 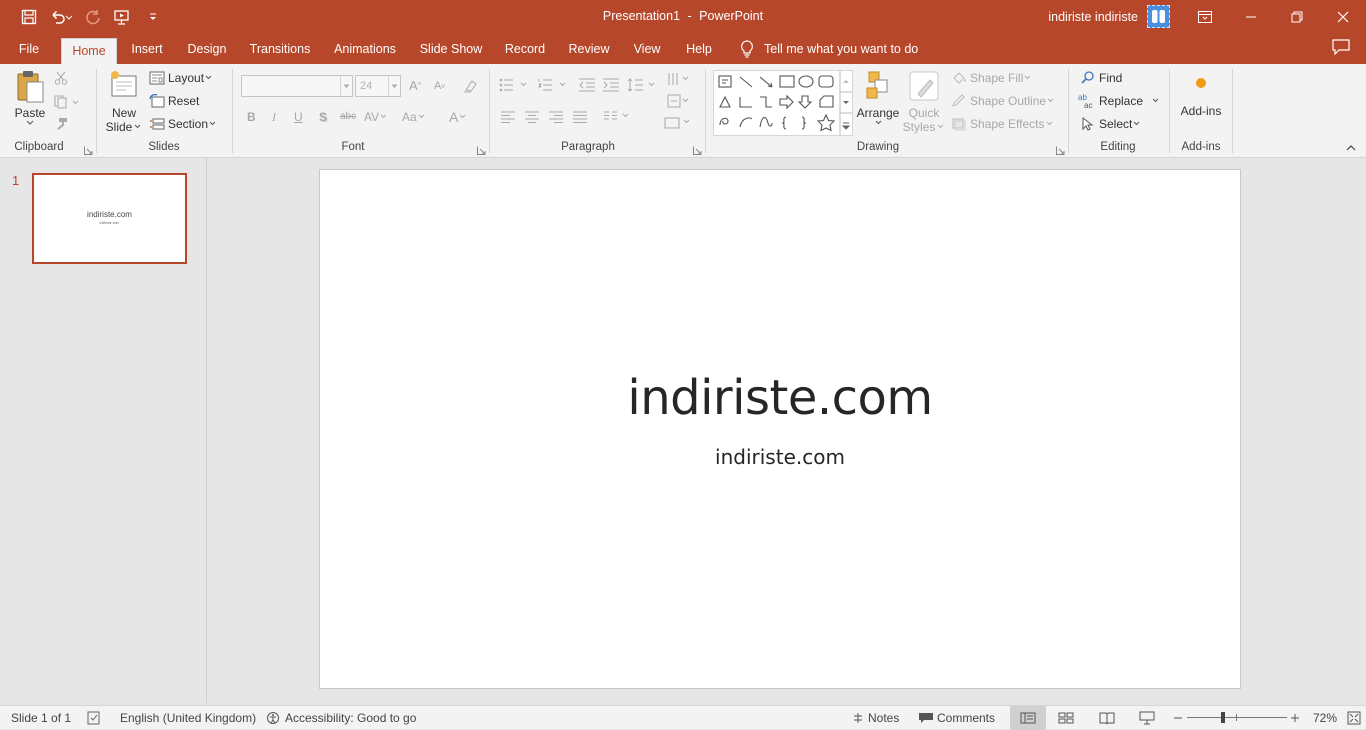 What do you see at coordinates (1205, 17) in the screenshot?
I see `ribbon-display-options-icon` at bounding box center [1205, 17].